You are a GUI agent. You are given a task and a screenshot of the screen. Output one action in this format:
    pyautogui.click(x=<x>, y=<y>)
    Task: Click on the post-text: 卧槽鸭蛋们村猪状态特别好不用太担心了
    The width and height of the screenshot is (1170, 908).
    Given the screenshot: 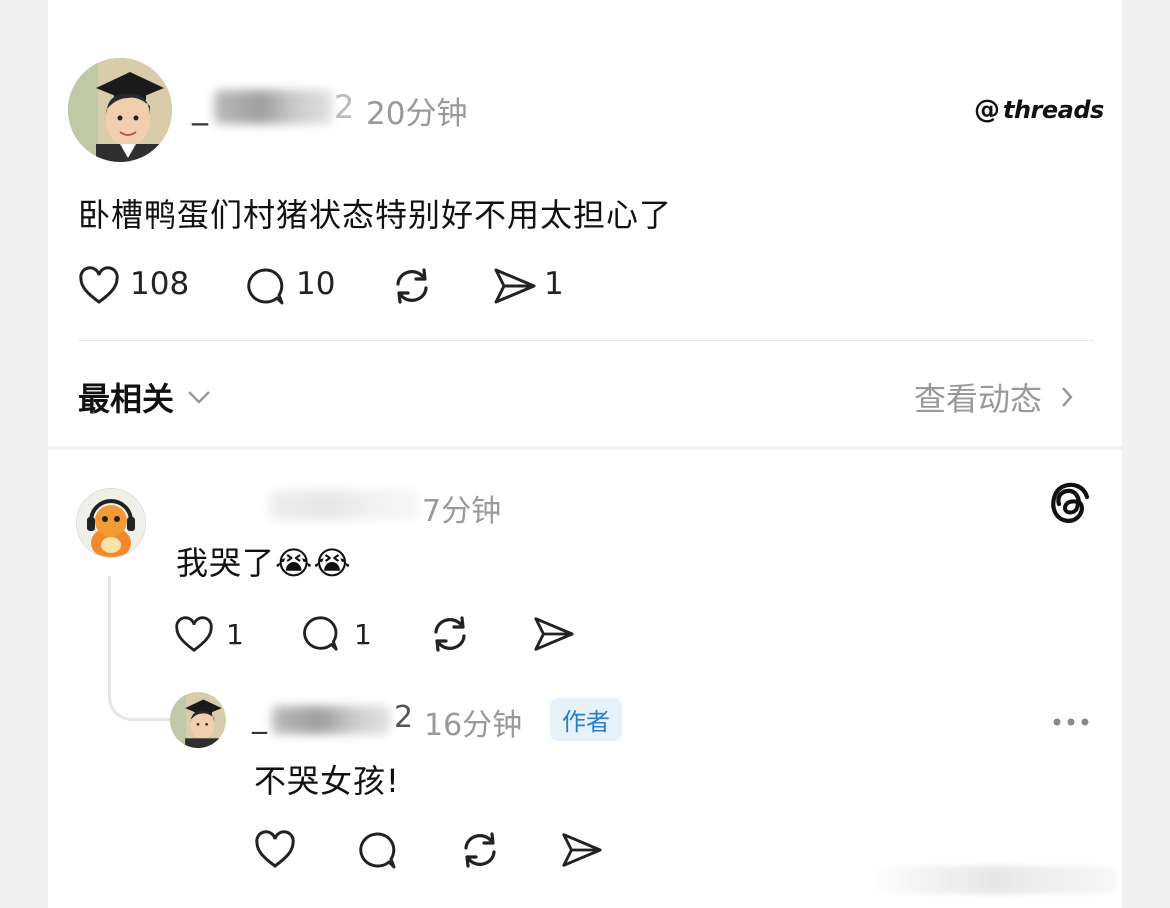 What is the action you would take?
    pyautogui.click(x=375, y=215)
    